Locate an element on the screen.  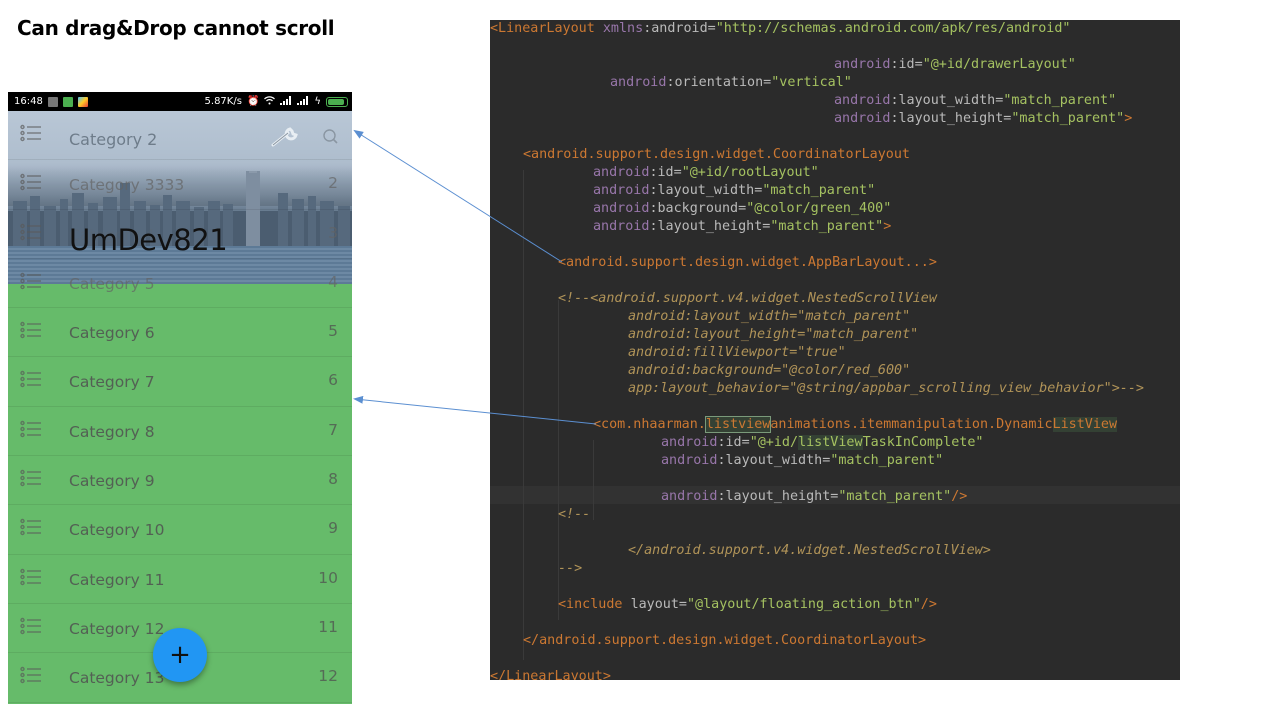
list-item-count: 7 is located at coordinates (333, 429).